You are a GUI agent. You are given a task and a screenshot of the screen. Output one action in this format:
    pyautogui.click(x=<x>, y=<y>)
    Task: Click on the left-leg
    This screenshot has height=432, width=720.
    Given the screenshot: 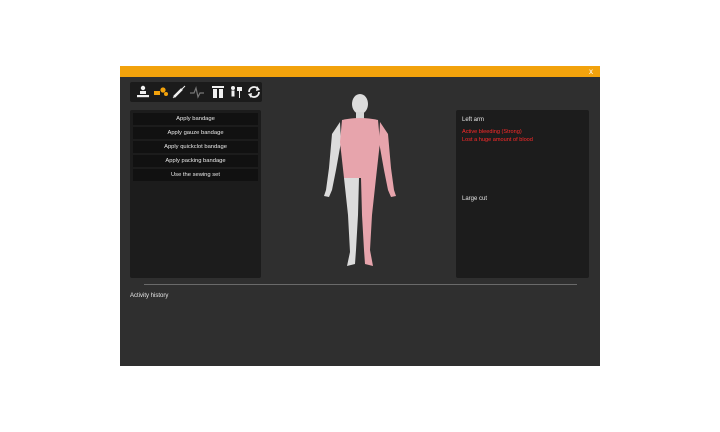 What is the action you would take?
    pyautogui.click(x=368, y=222)
    